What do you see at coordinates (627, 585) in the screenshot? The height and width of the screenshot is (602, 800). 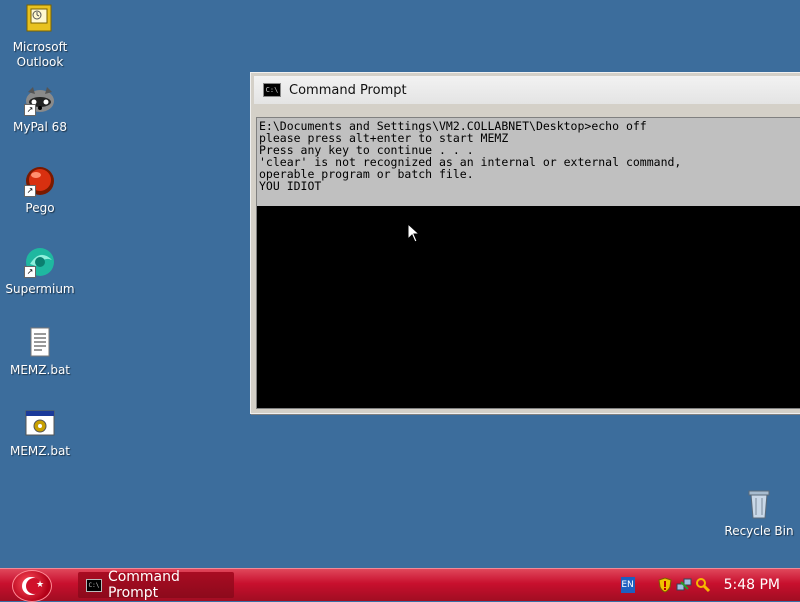 I see `language-indicator: EN` at bounding box center [627, 585].